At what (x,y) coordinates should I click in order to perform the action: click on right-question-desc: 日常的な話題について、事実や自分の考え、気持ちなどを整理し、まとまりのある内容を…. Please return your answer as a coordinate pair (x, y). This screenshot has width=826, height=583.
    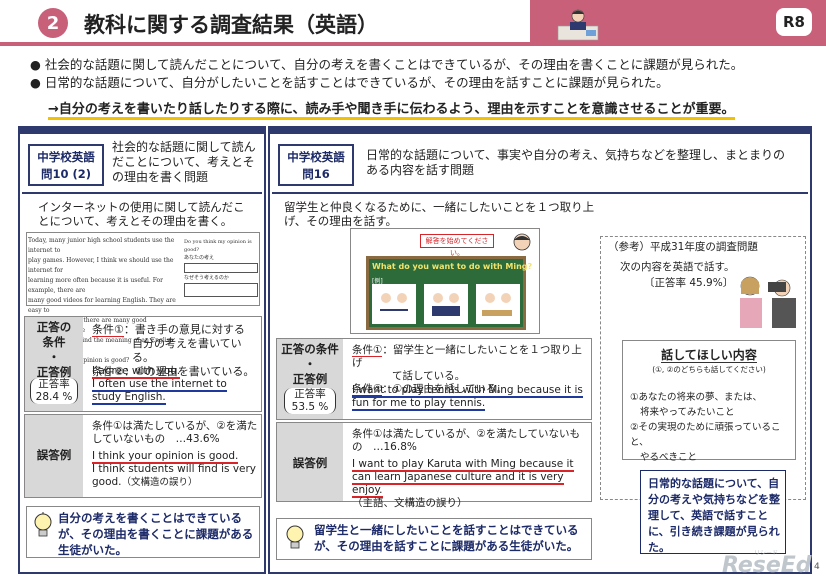
    Looking at the image, I should click on (576, 162).